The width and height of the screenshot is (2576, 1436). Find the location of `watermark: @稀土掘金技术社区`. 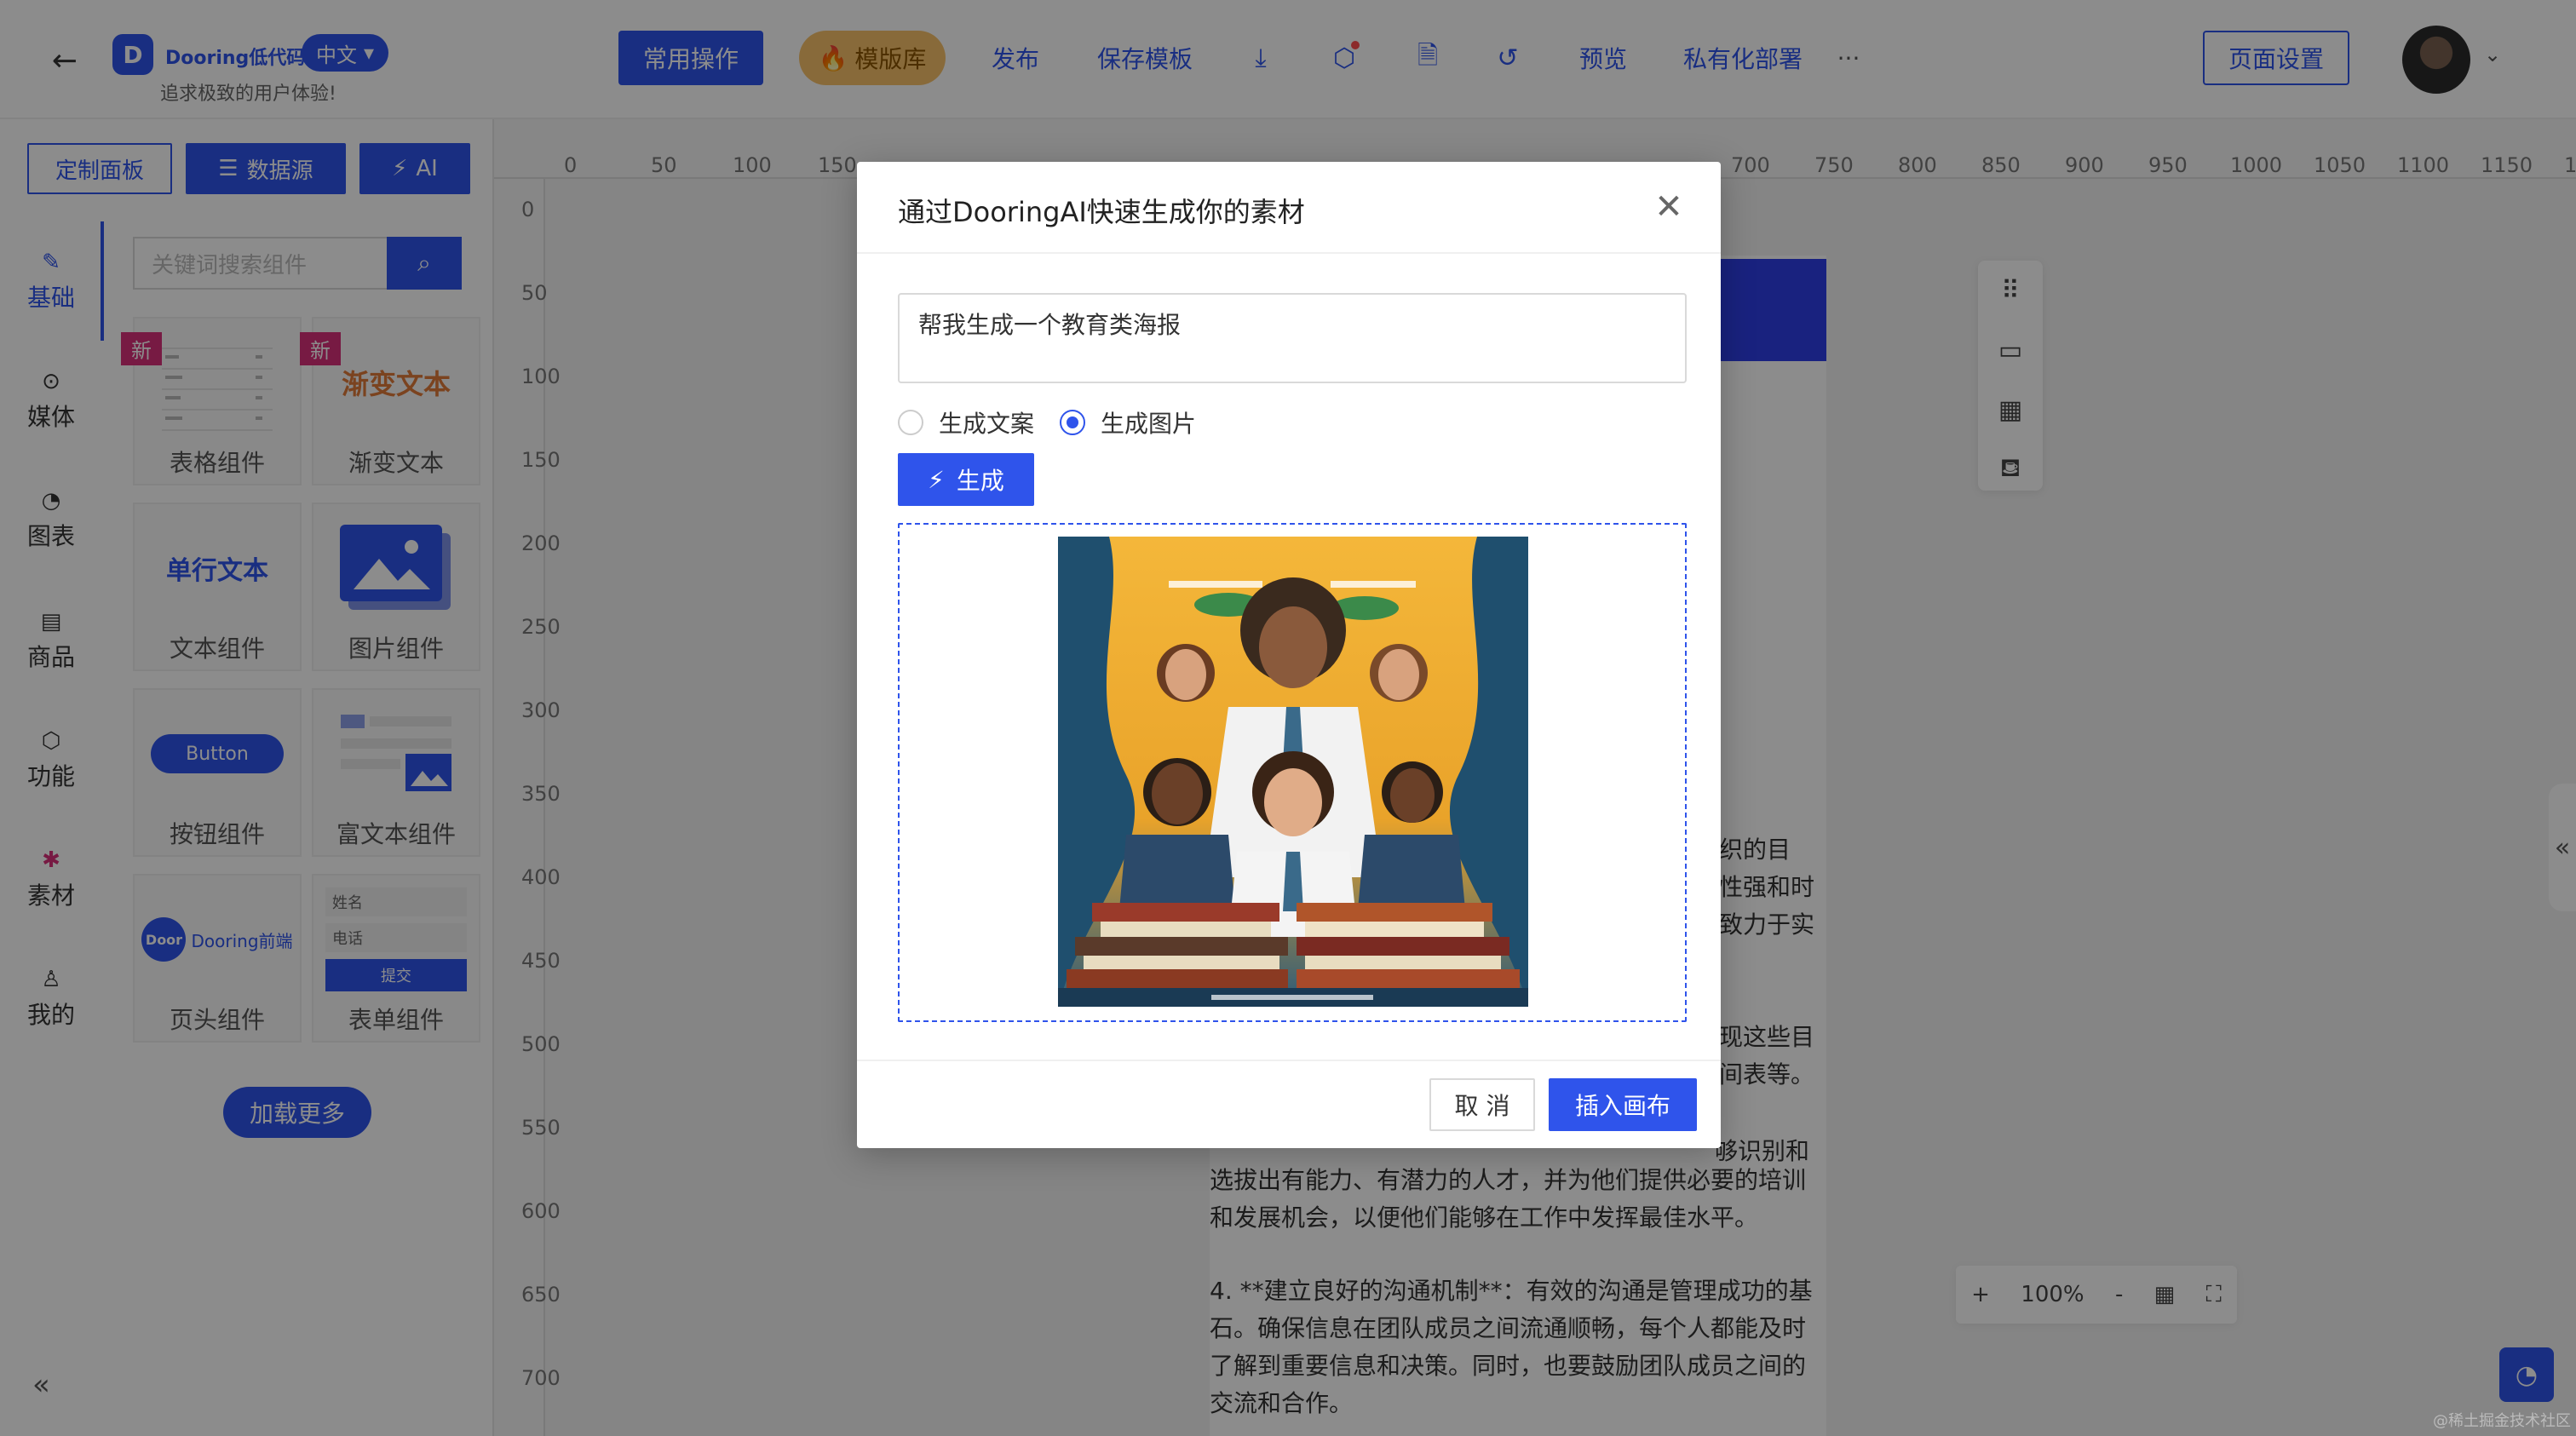

watermark: @稀土掘金技术社区 is located at coordinates (2502, 1421).